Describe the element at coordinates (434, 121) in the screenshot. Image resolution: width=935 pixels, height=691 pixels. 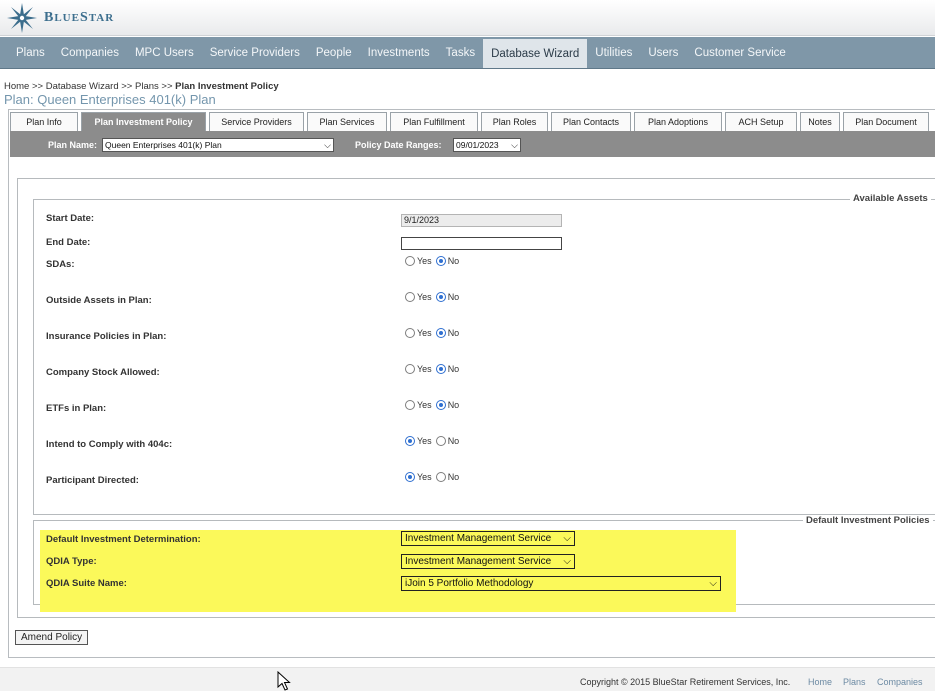
I see `tab-plan-fulfillment: Plan Fulfillment` at that location.